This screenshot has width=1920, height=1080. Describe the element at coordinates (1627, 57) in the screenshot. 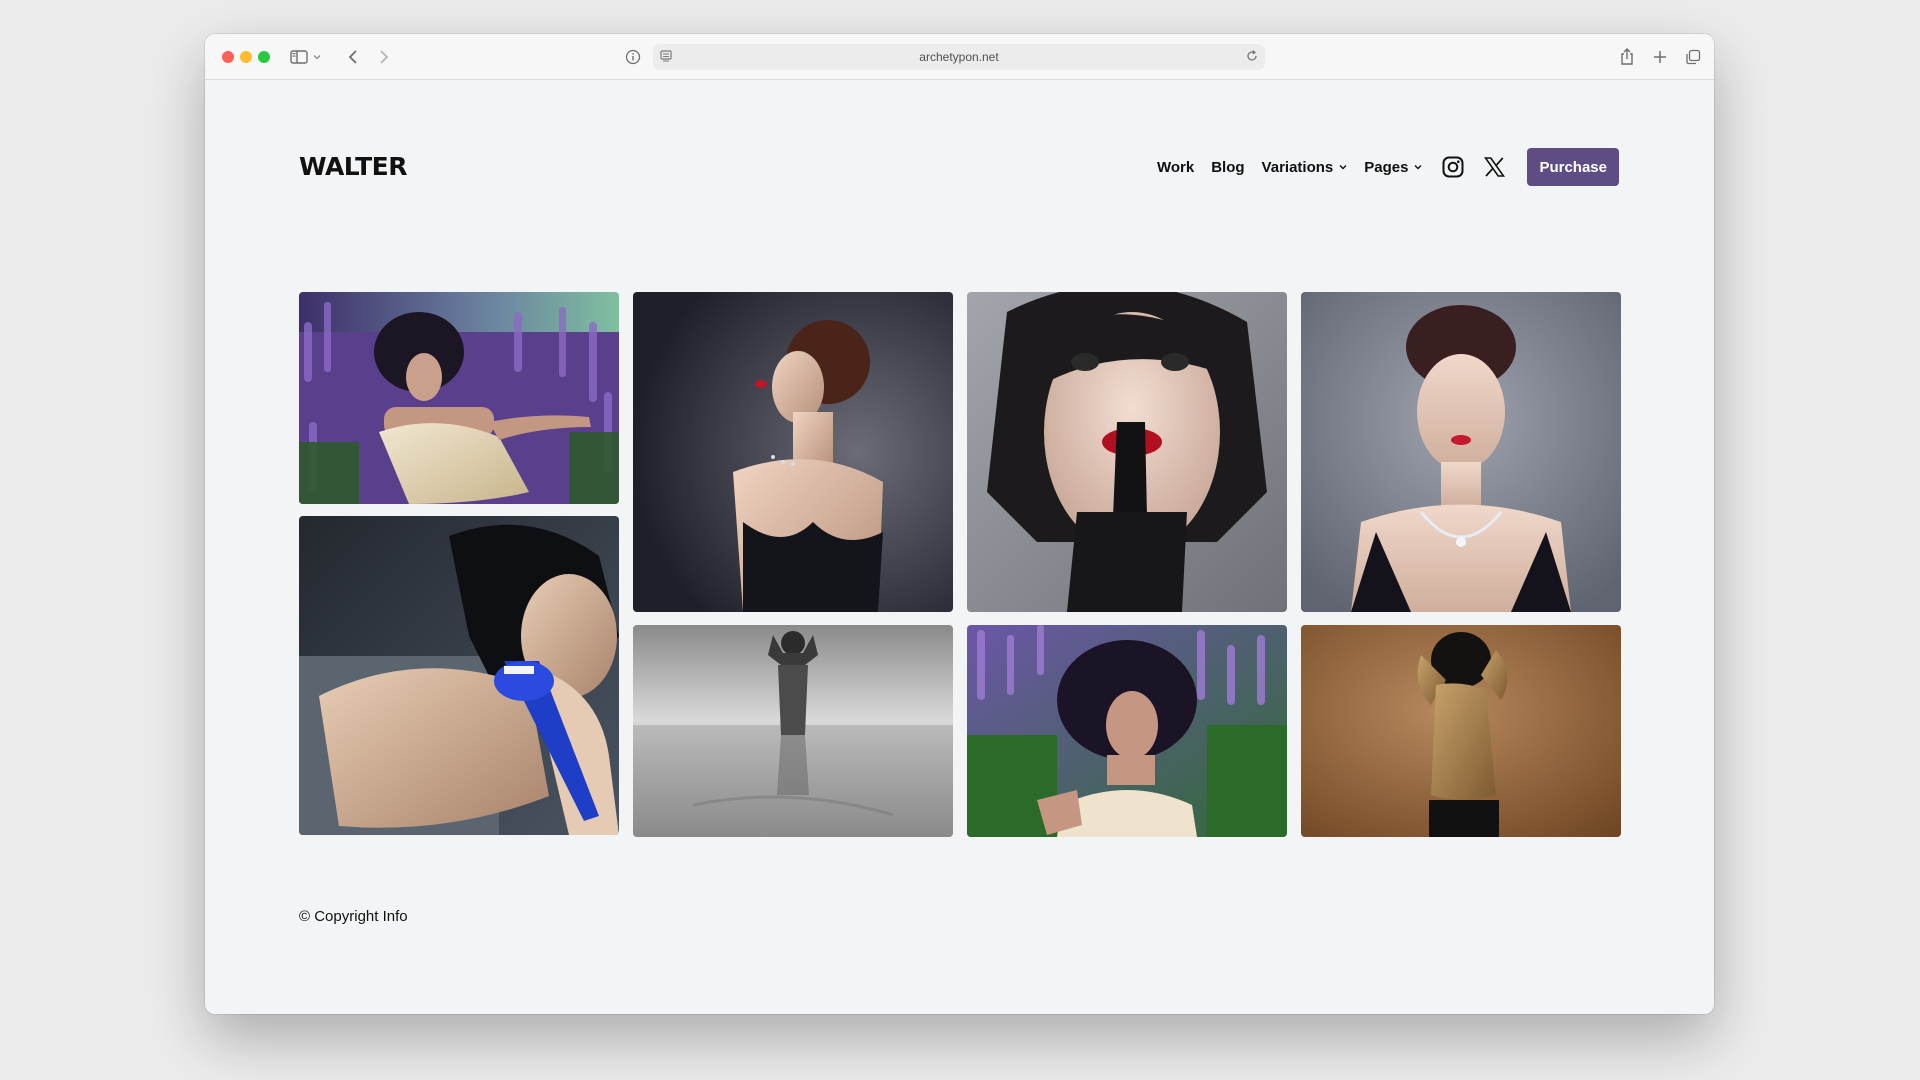

I see `share-icon` at that location.